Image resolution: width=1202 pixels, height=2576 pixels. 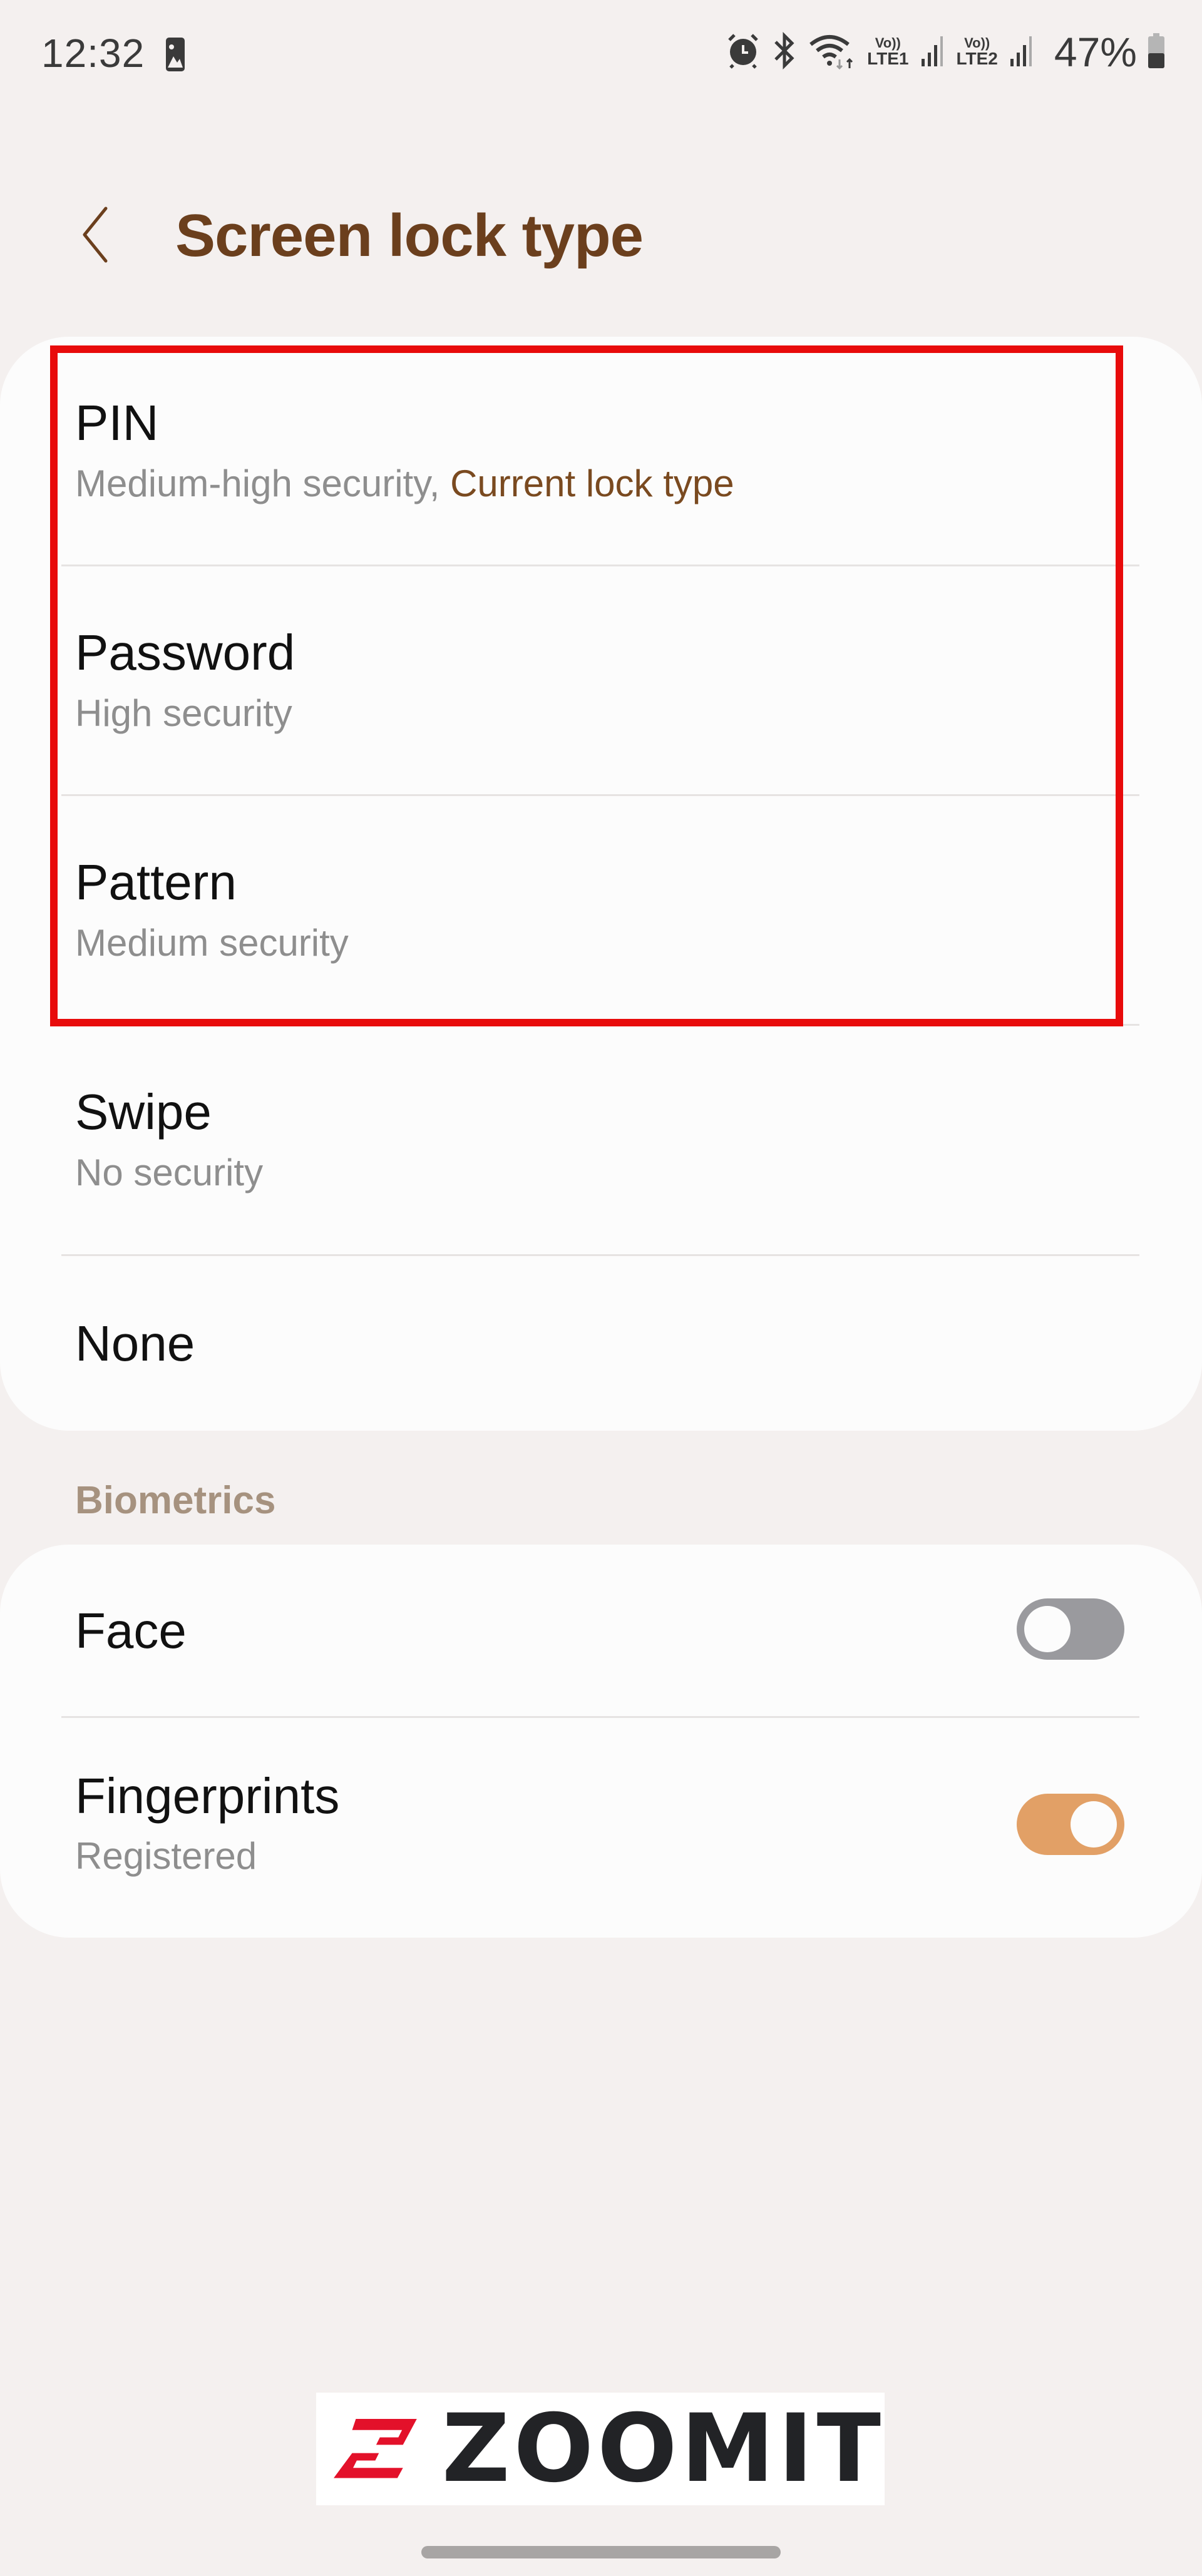 I want to click on chevron-left-icon, so click(x=95, y=235).